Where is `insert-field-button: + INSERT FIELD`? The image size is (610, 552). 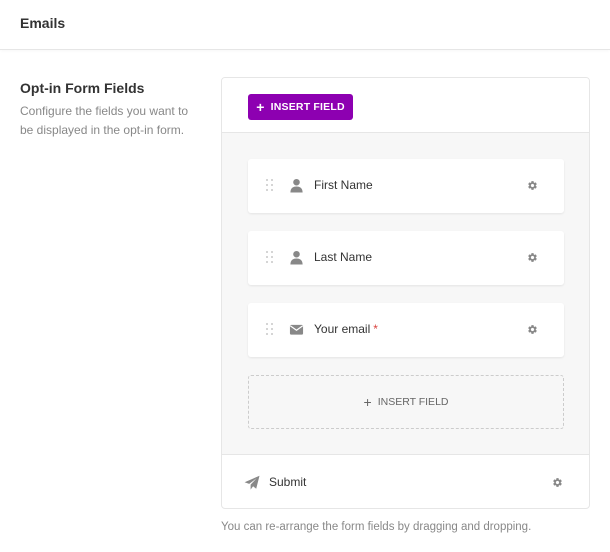
insert-field-button: + INSERT FIELD is located at coordinates (300, 107).